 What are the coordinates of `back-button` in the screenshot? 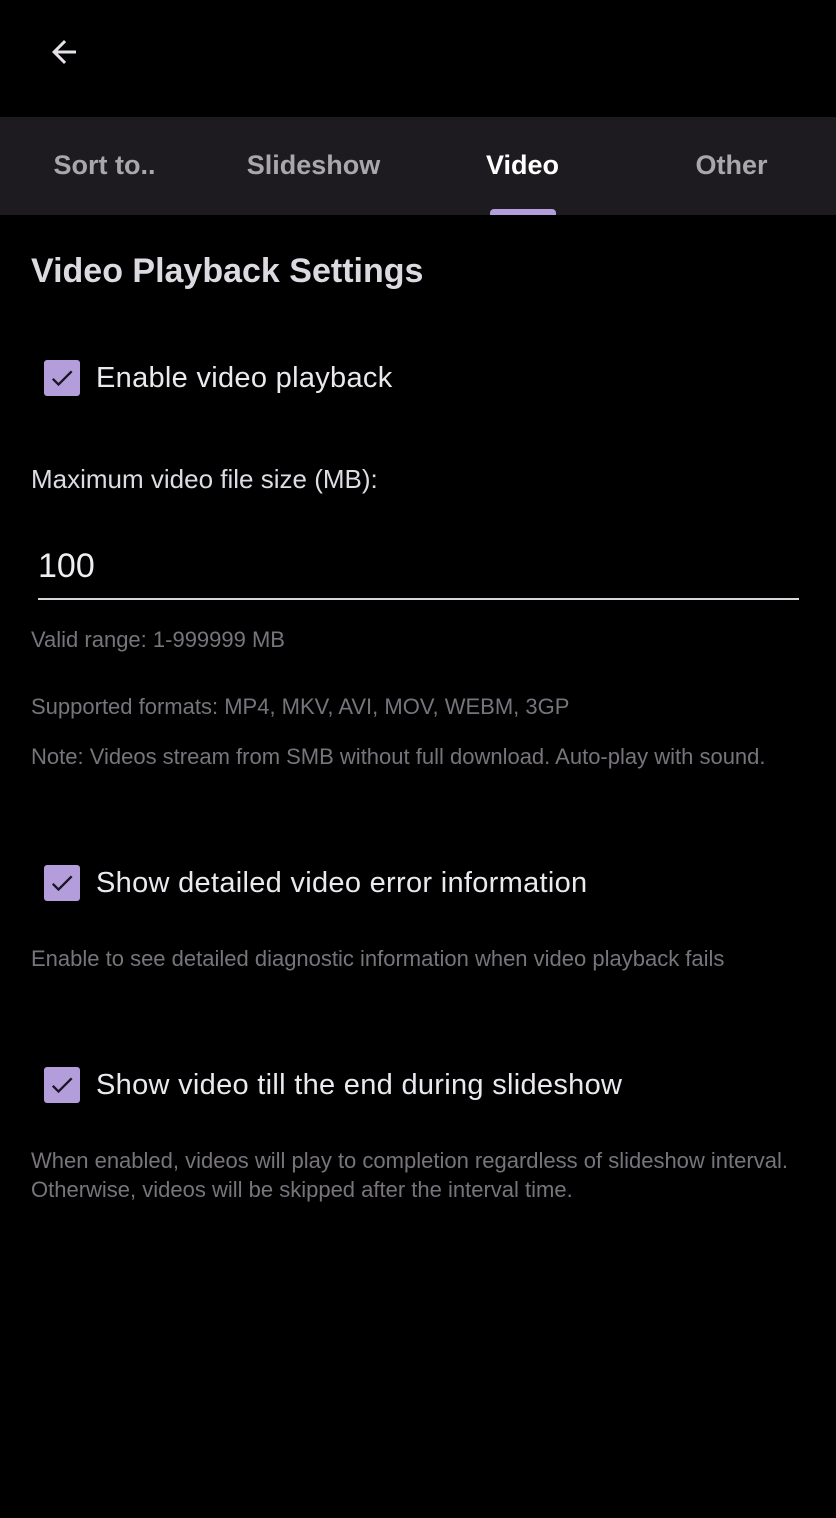 It's located at (64, 52).